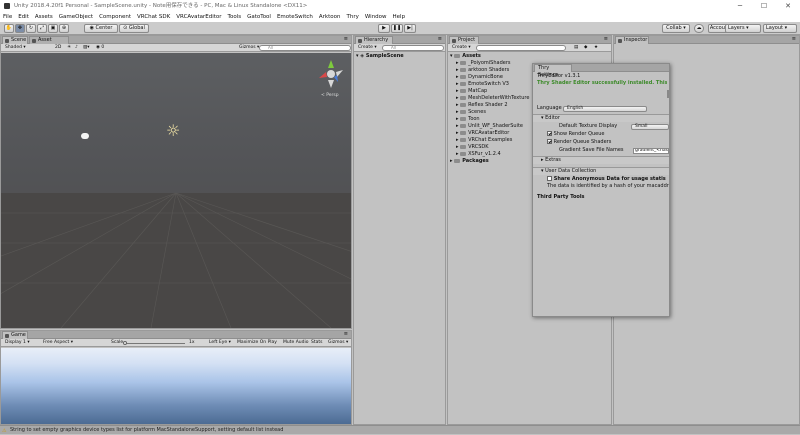 The width and height of the screenshot is (800, 435). I want to click on aspect-dropdown: Free Aspect ▾, so click(71, 343).